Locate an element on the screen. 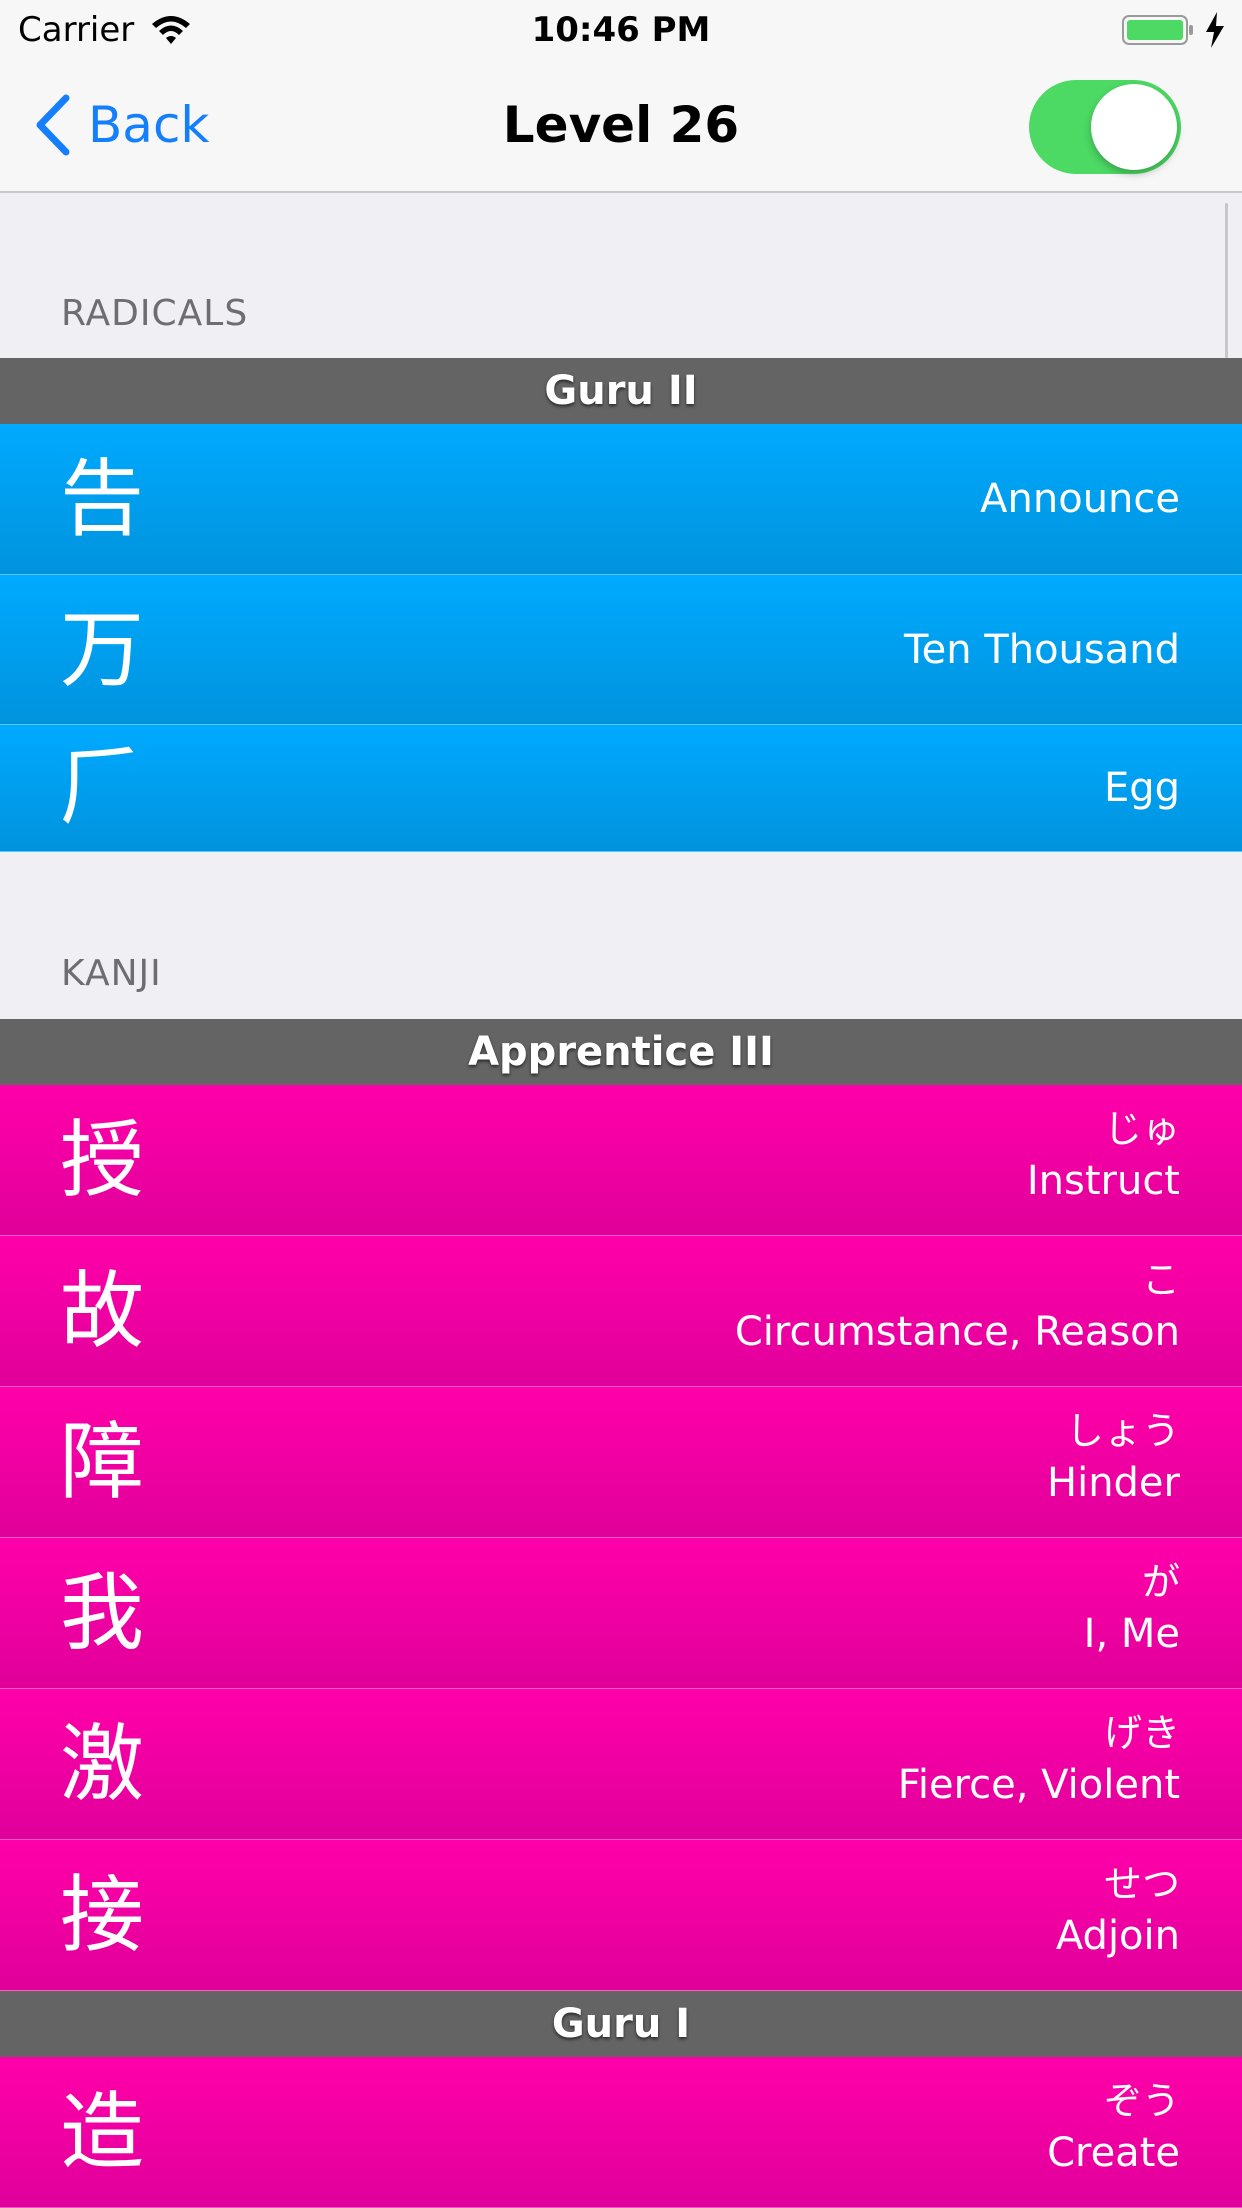 The image size is (1242, 2208). kanji-reading: しょう is located at coordinates (1122, 1431).